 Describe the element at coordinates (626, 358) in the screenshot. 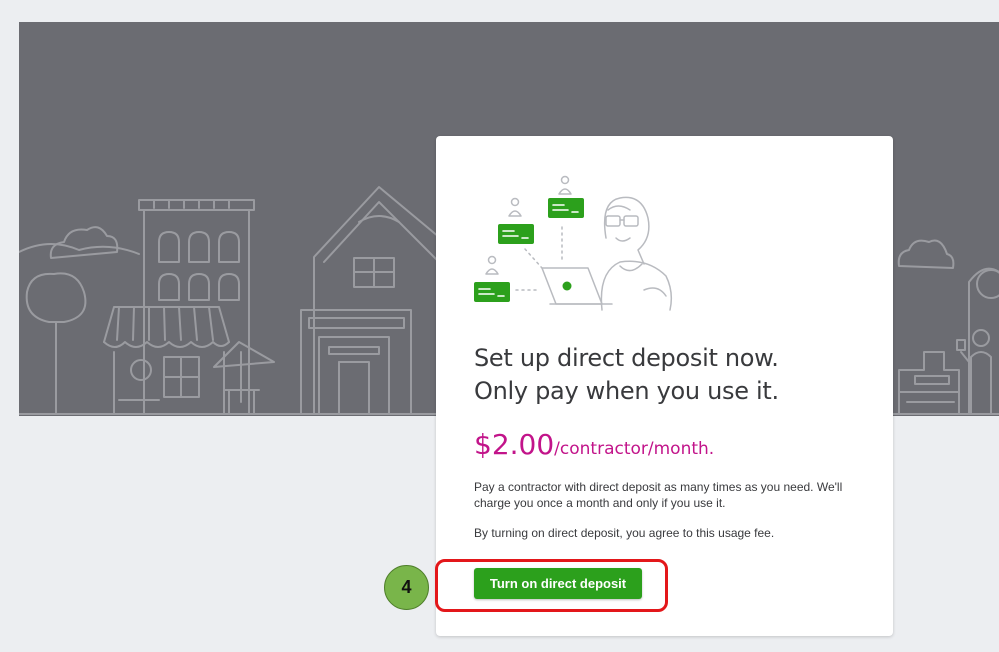

I see `headline-line-1: Set up direct deposit now.` at that location.